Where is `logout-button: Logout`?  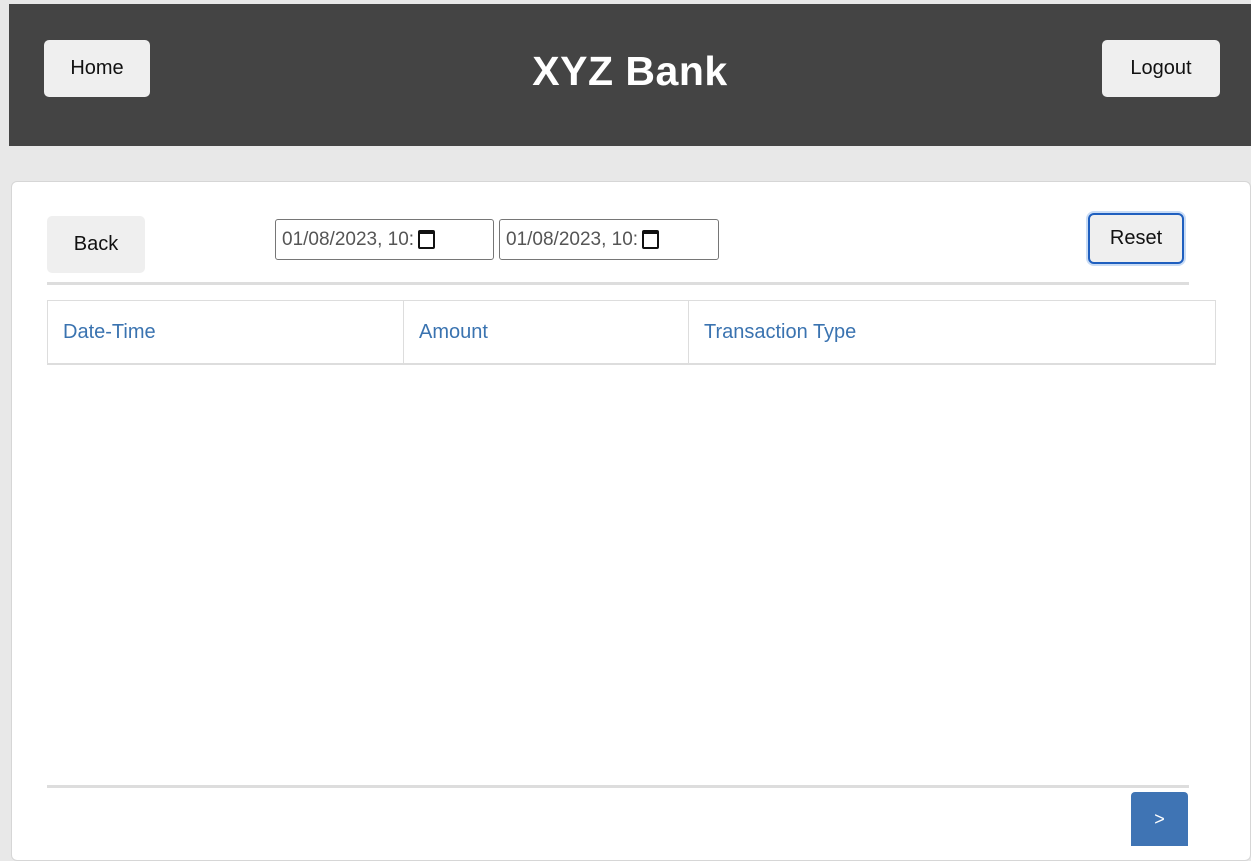 logout-button: Logout is located at coordinates (1161, 68).